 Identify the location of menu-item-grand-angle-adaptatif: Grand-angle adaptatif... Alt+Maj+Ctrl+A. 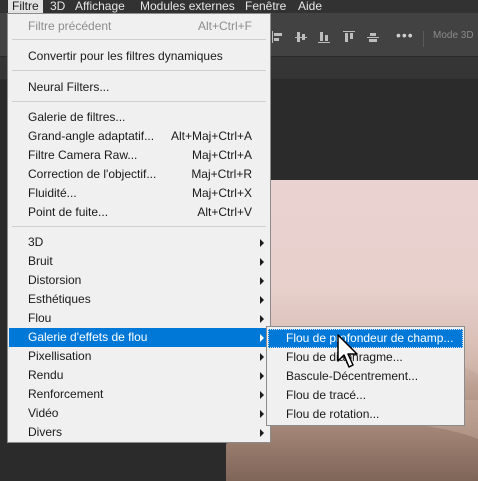
(139, 136).